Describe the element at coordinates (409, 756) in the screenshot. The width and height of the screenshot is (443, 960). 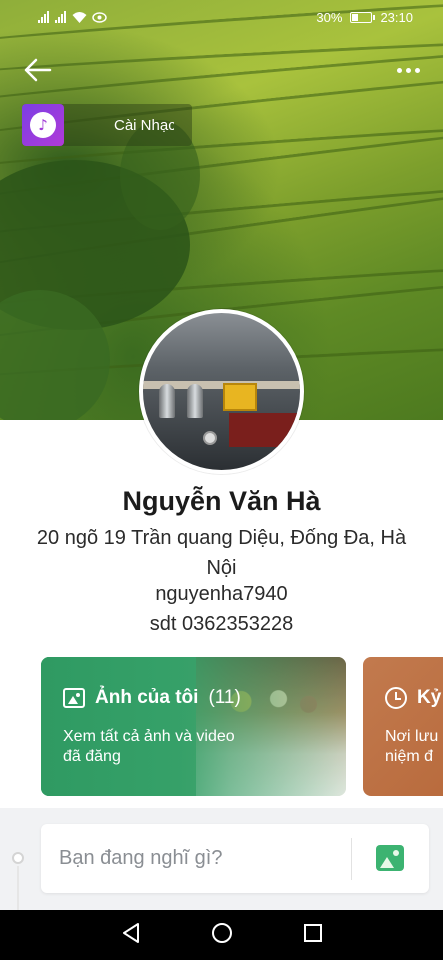
I see `memories-desc-line2: niệm đ` at that location.